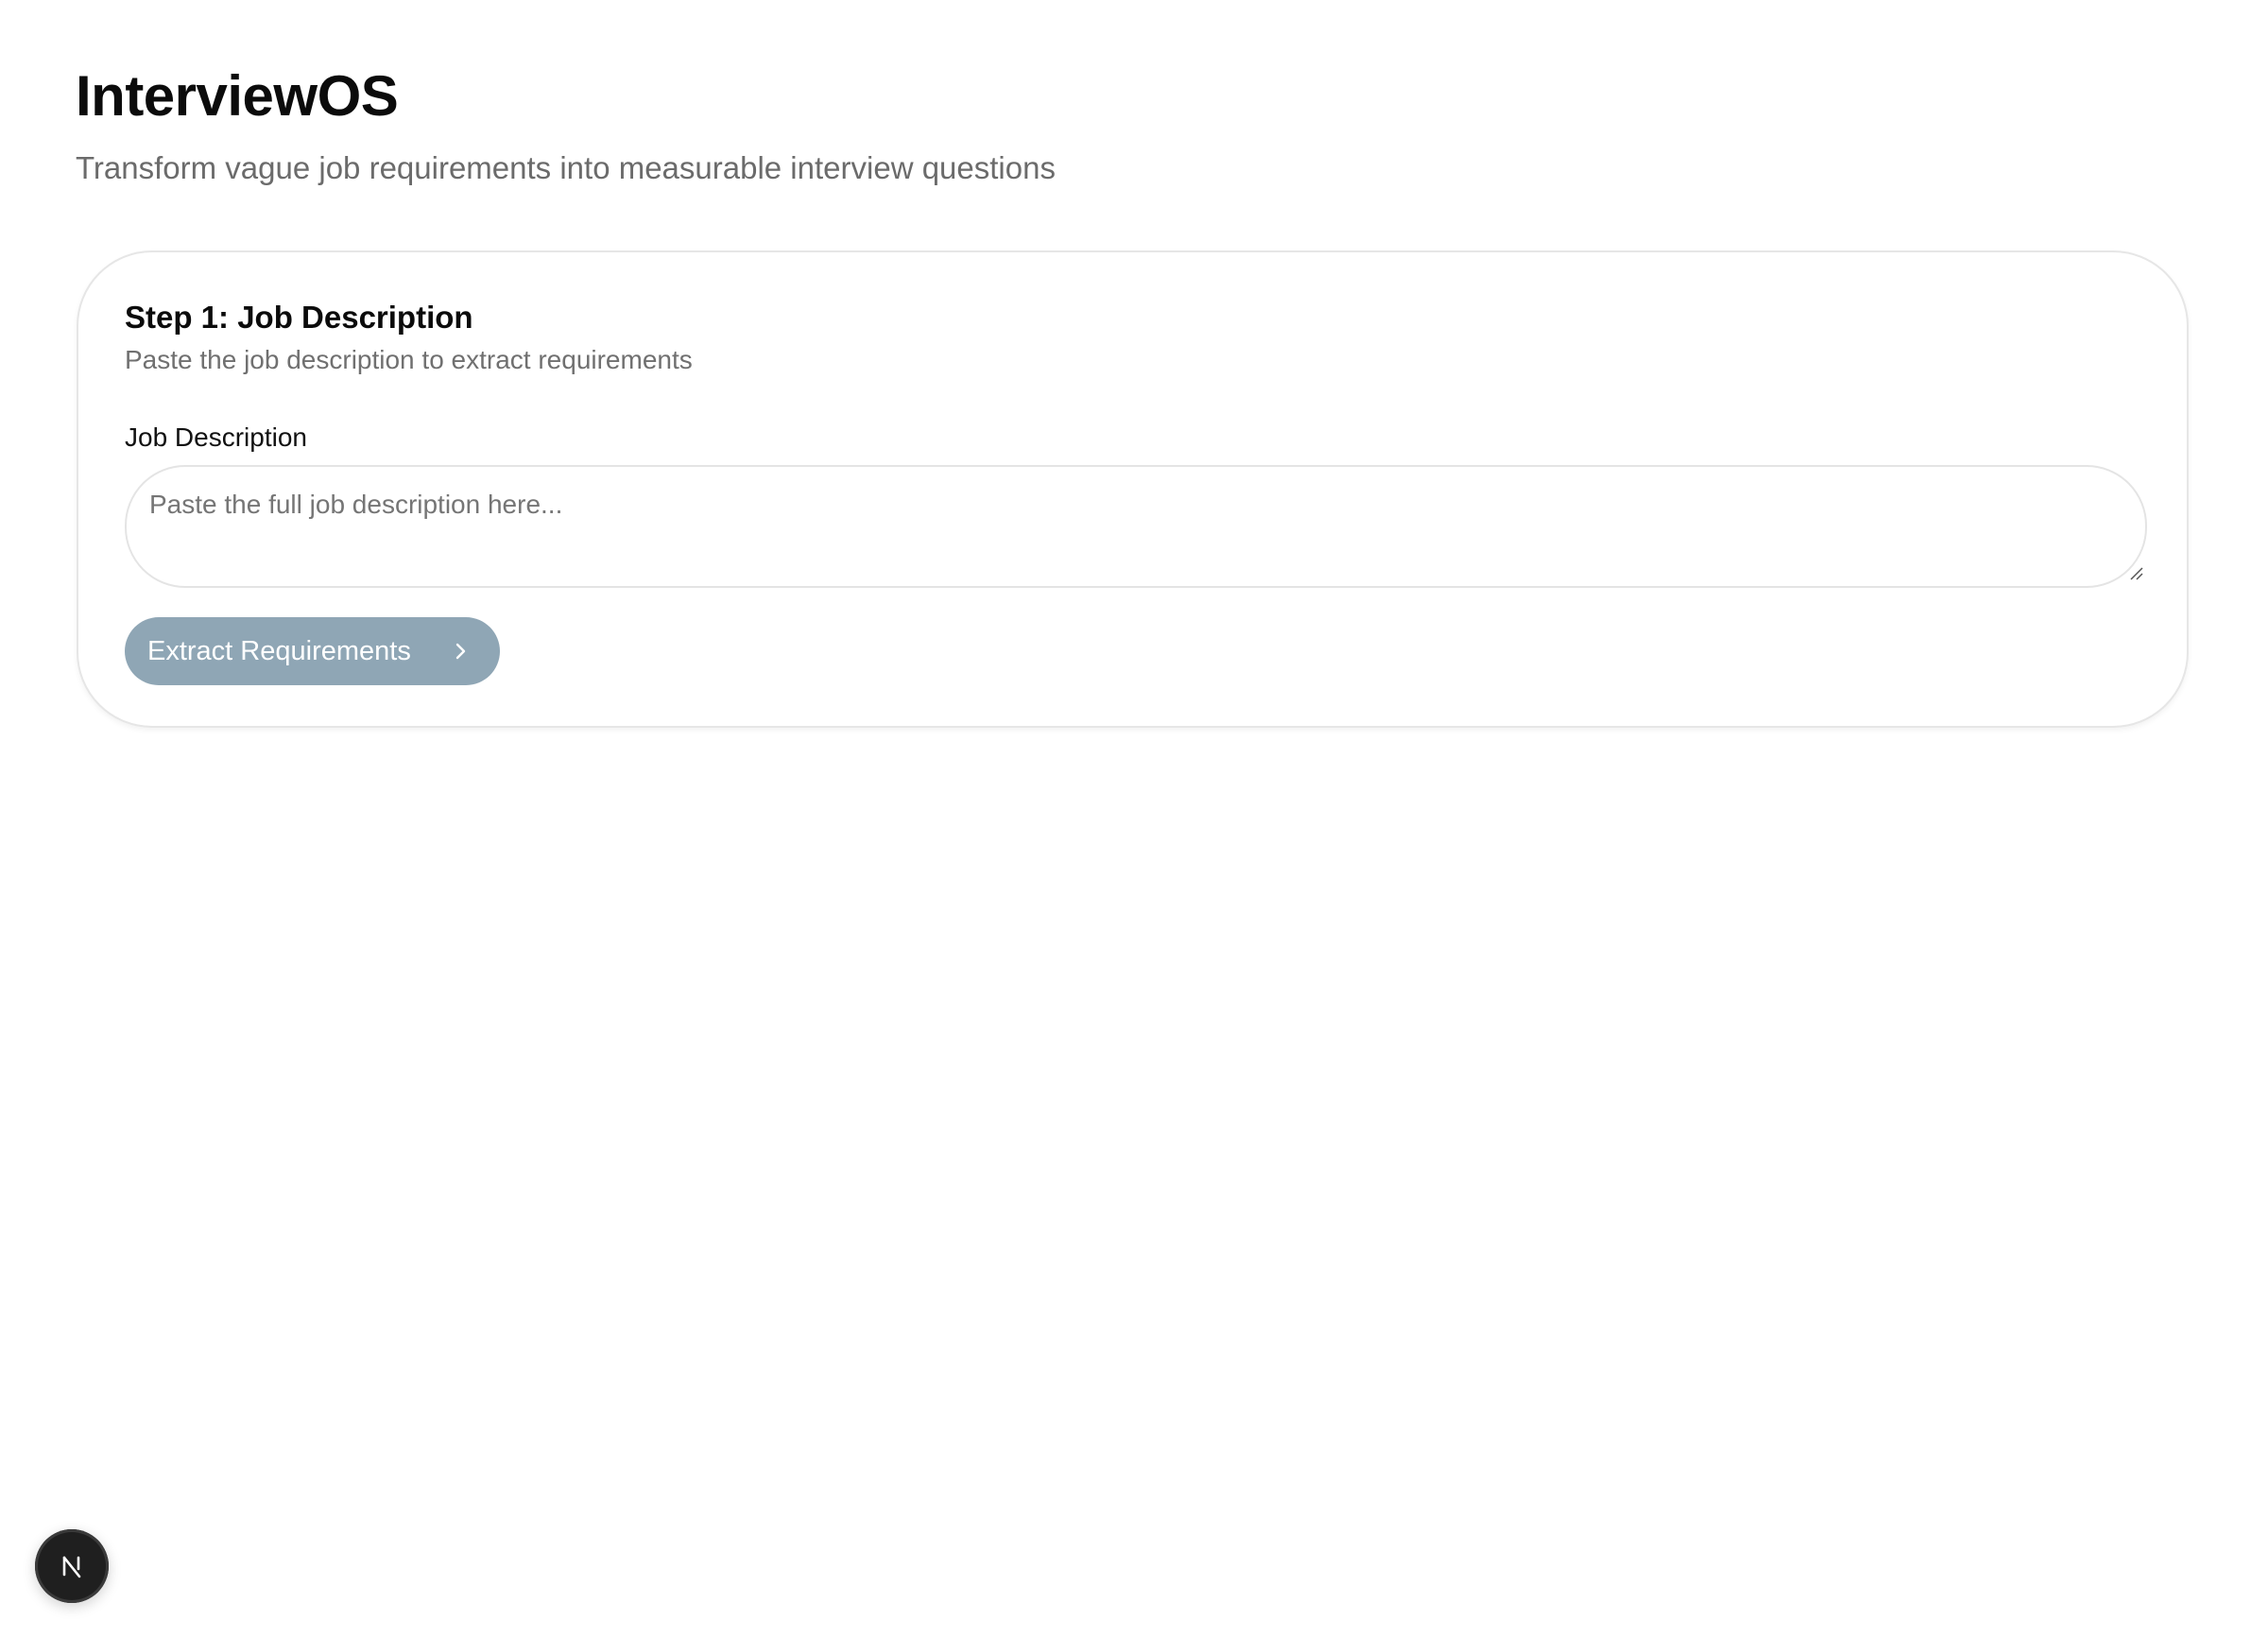 This screenshot has height=1637, width=2268. I want to click on job-description-textarea, so click(1136, 526).